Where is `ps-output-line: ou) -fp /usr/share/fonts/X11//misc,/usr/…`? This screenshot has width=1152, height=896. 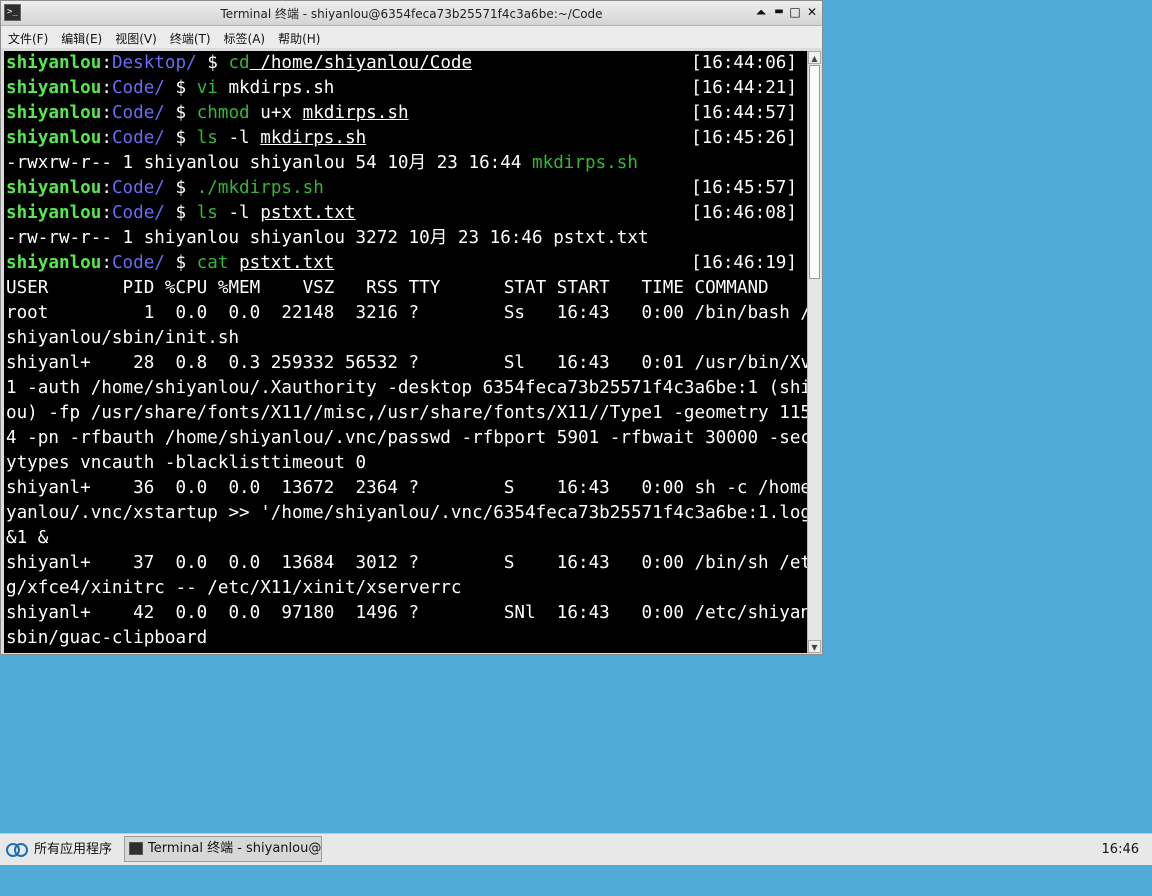 ps-output-line: ou) -fp /usr/share/fonts/X11//misc,/usr/… is located at coordinates (406, 413).